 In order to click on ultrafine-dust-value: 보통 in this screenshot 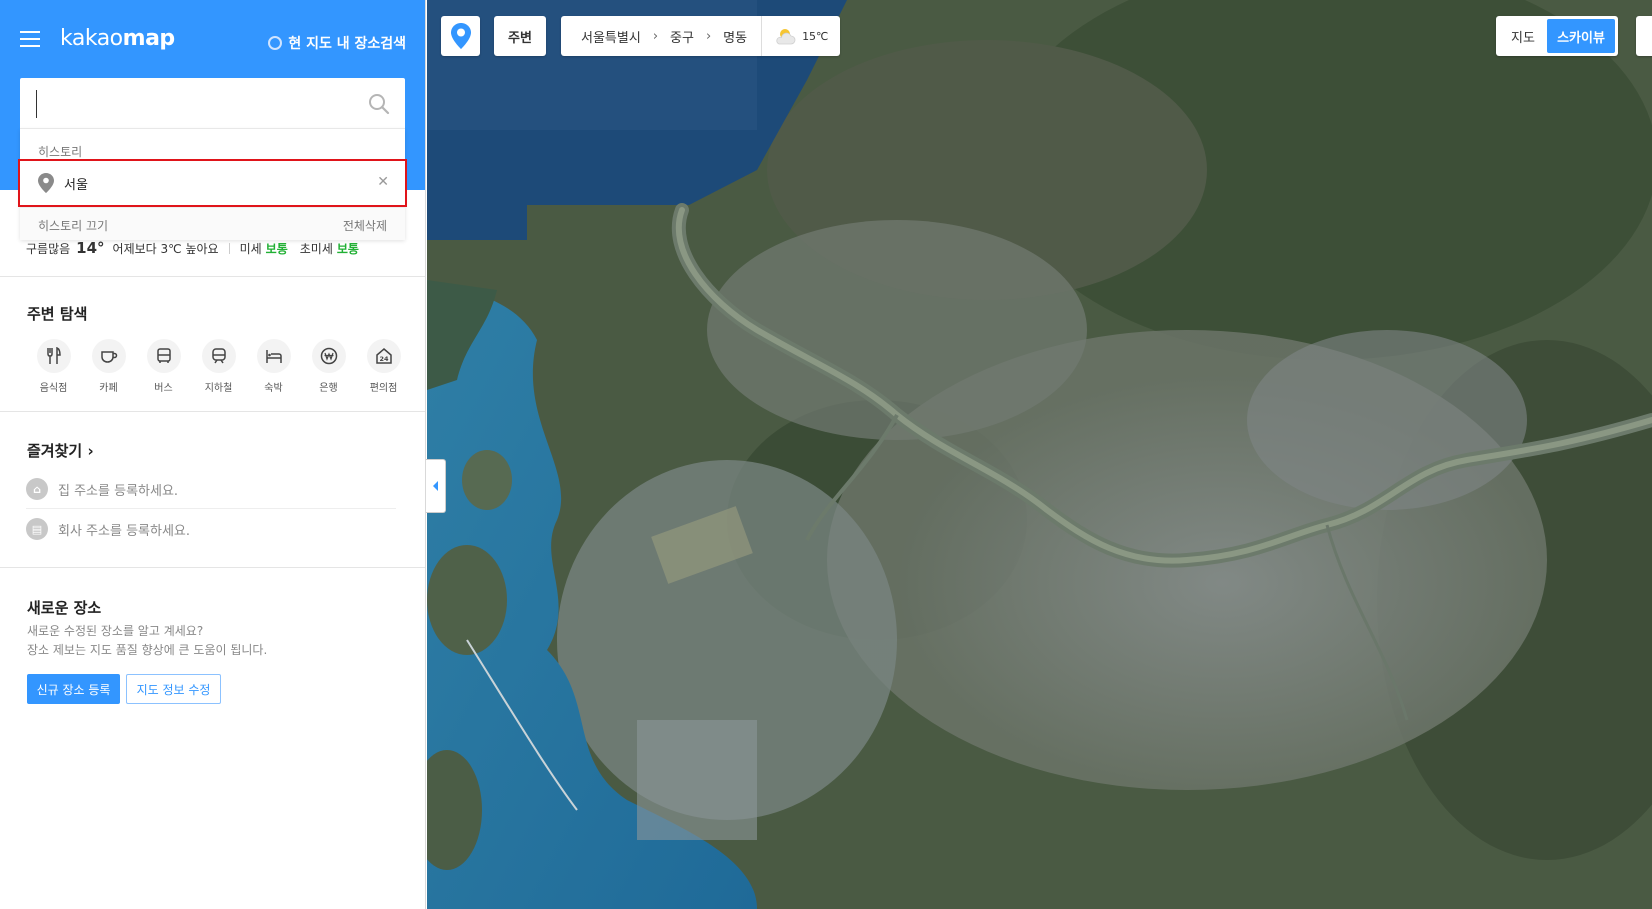, I will do `click(347, 248)`.